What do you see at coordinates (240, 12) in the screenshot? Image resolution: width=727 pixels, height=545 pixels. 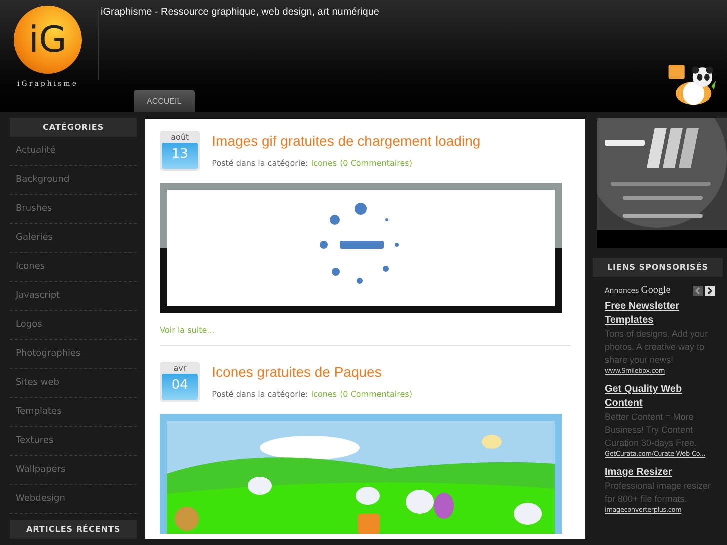 I see `site-tagline: iGraphisme - Ressource graphique, web design, art numérique` at bounding box center [240, 12].